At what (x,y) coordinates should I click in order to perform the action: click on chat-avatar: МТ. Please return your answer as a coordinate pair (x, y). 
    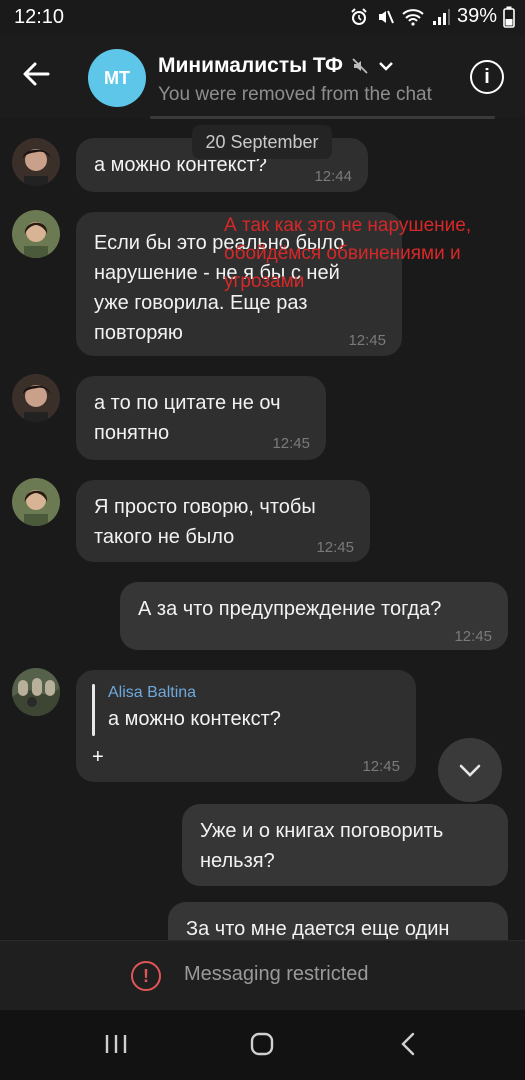
    Looking at the image, I should click on (117, 78).